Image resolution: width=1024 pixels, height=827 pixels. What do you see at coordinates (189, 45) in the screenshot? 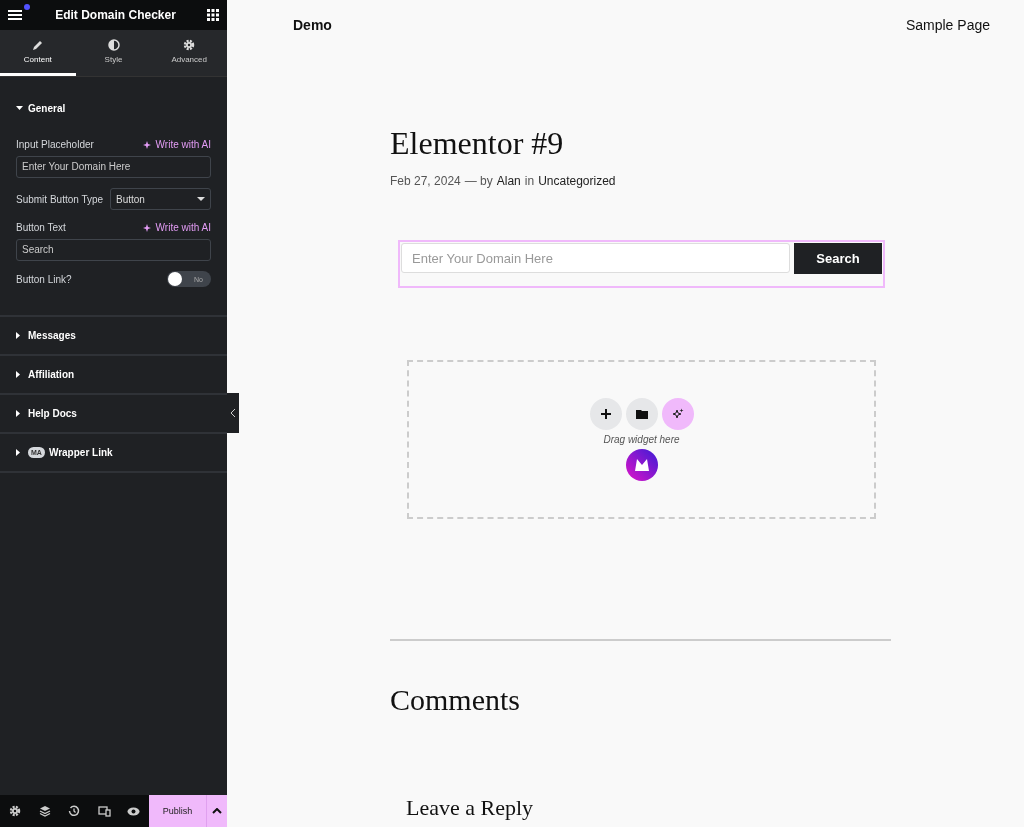
I see `gear-icon` at bounding box center [189, 45].